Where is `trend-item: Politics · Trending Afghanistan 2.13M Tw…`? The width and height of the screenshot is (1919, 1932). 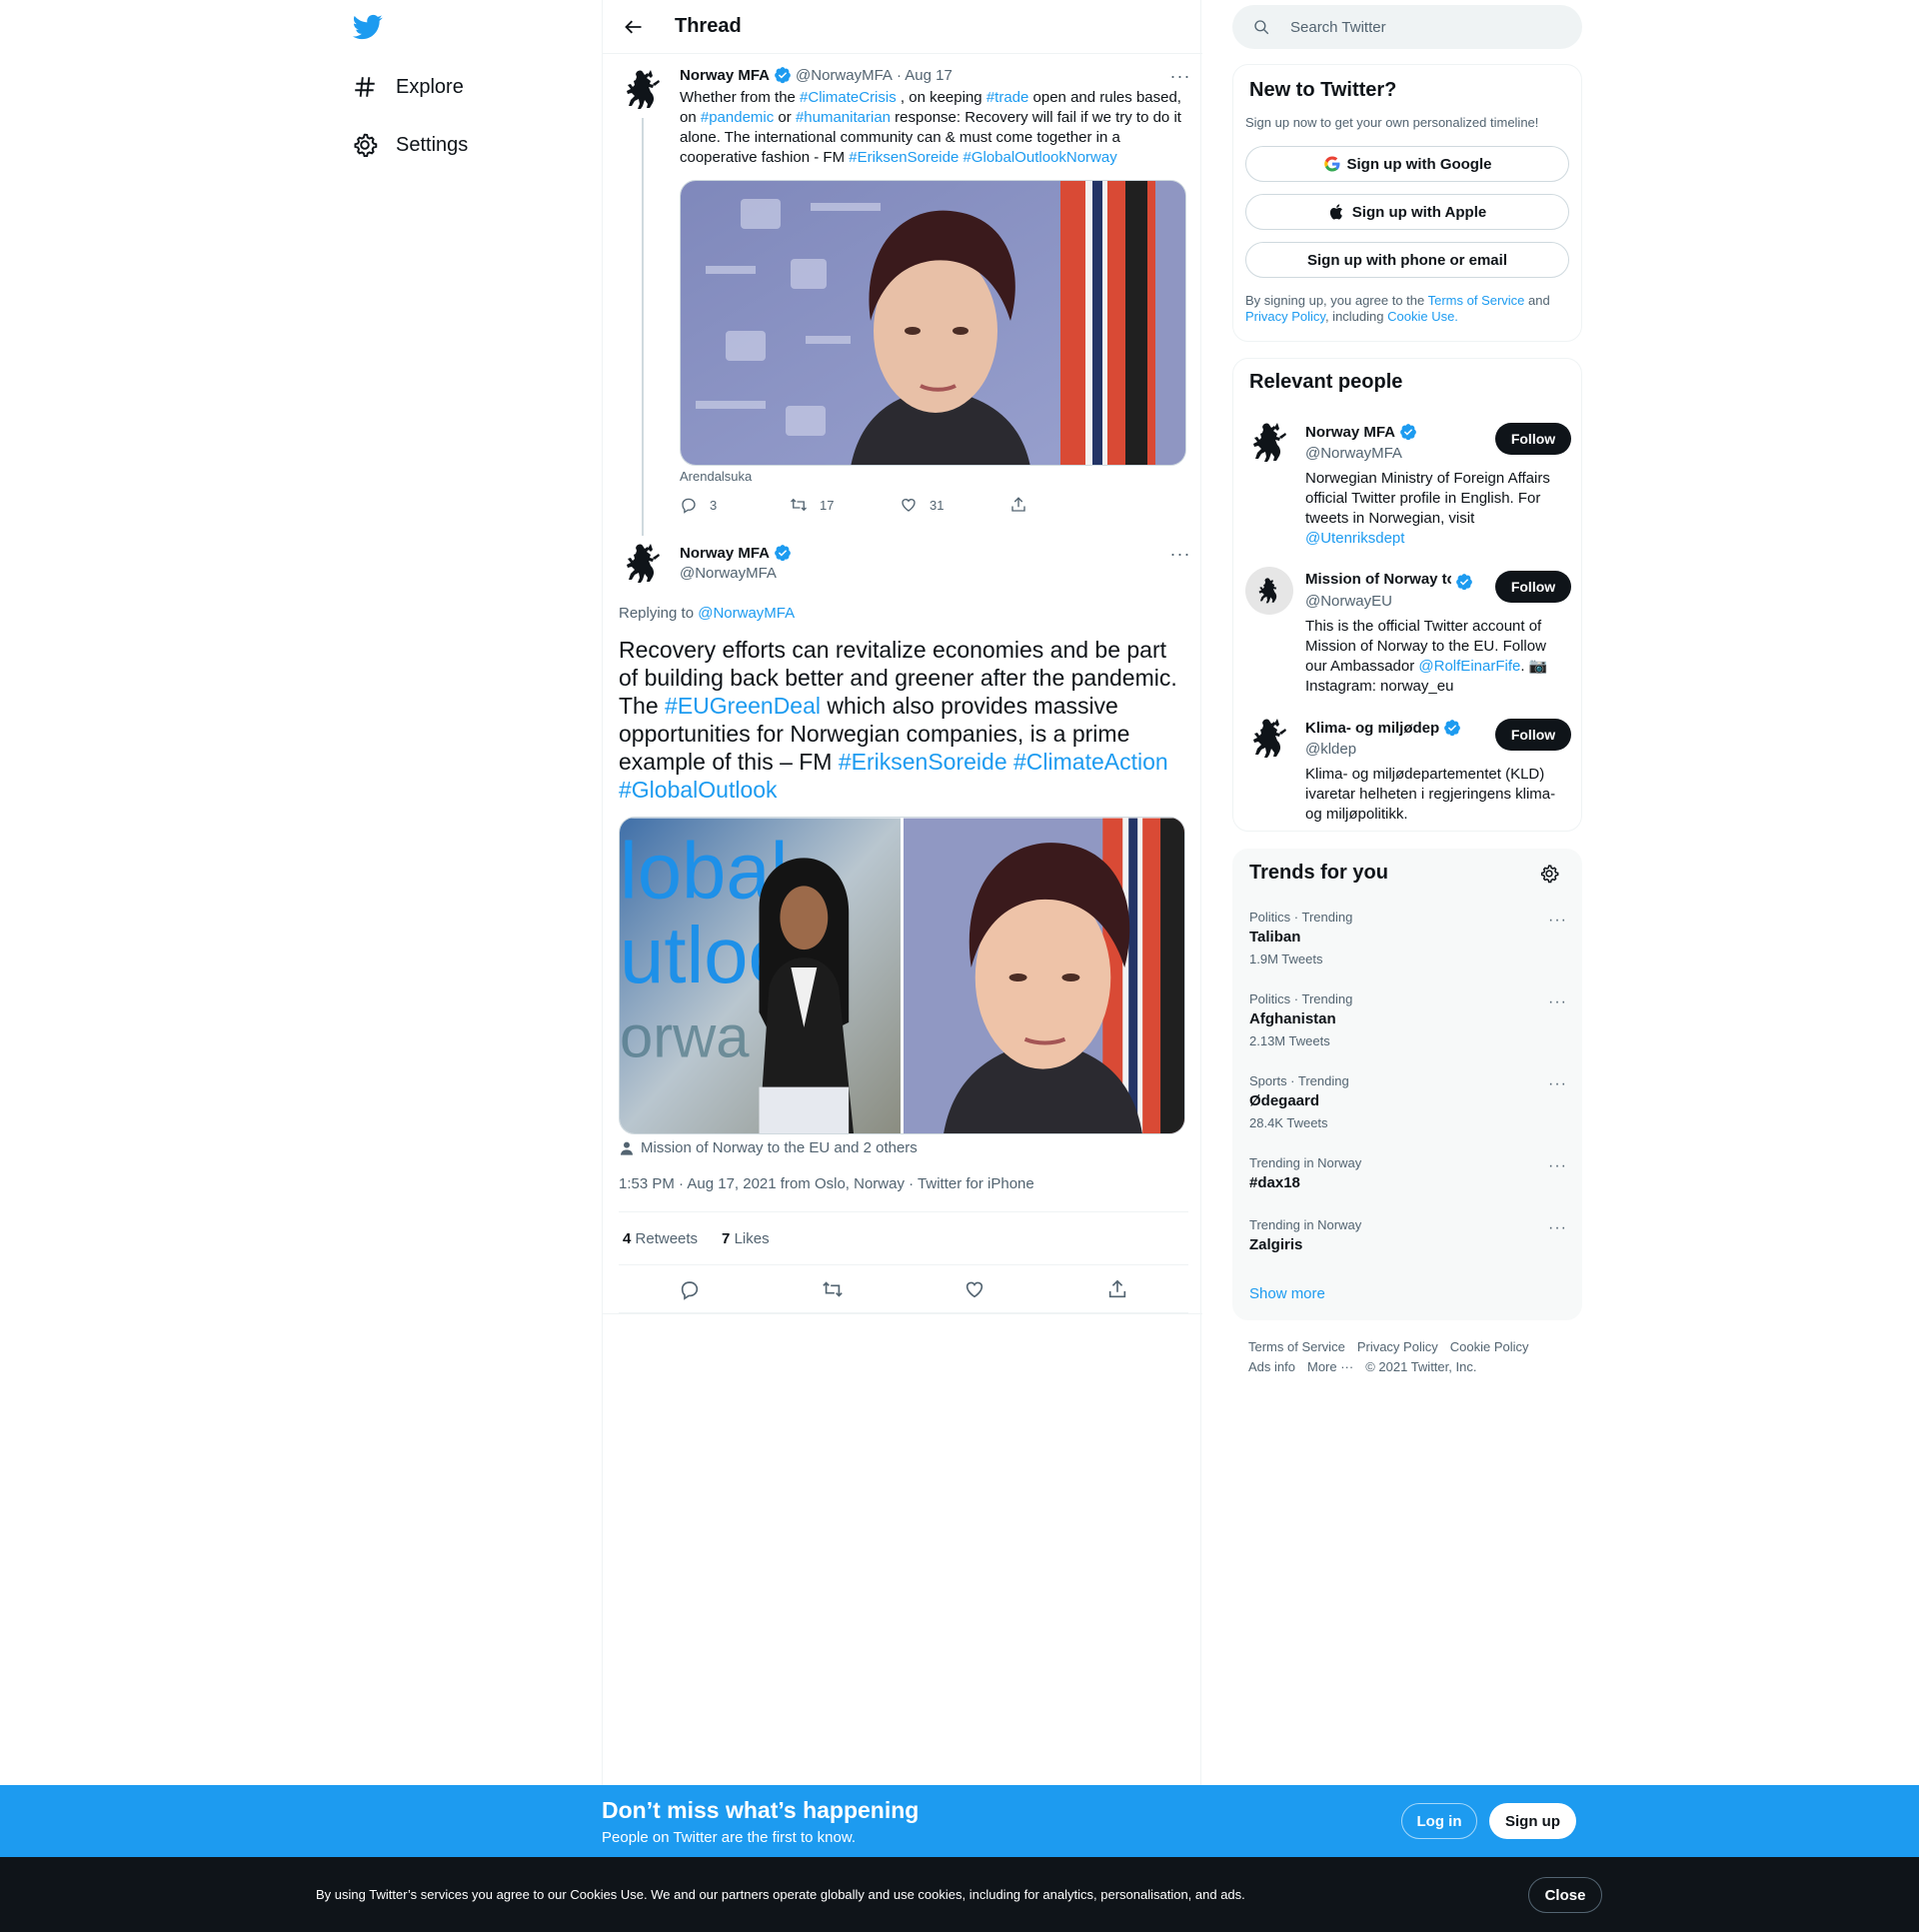 trend-item: Politics · Trending Afghanistan 2.13M Tw… is located at coordinates (1408, 1020).